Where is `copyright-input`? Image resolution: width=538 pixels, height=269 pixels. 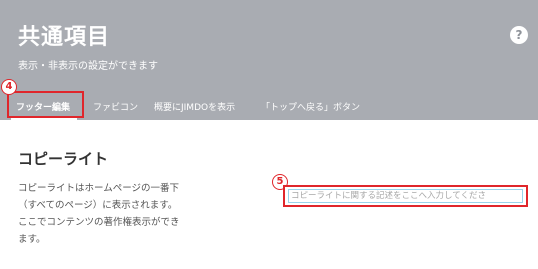 copyright-input is located at coordinates (405, 196).